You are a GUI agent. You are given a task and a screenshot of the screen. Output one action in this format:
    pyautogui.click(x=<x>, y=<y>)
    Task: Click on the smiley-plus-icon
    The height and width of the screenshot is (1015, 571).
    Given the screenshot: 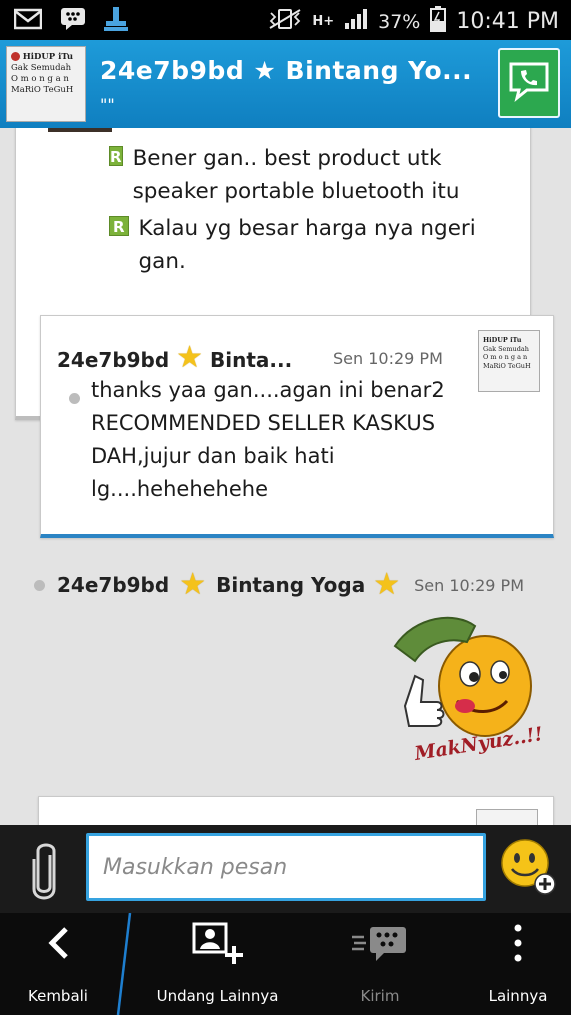 What is the action you would take?
    pyautogui.click(x=528, y=870)
    